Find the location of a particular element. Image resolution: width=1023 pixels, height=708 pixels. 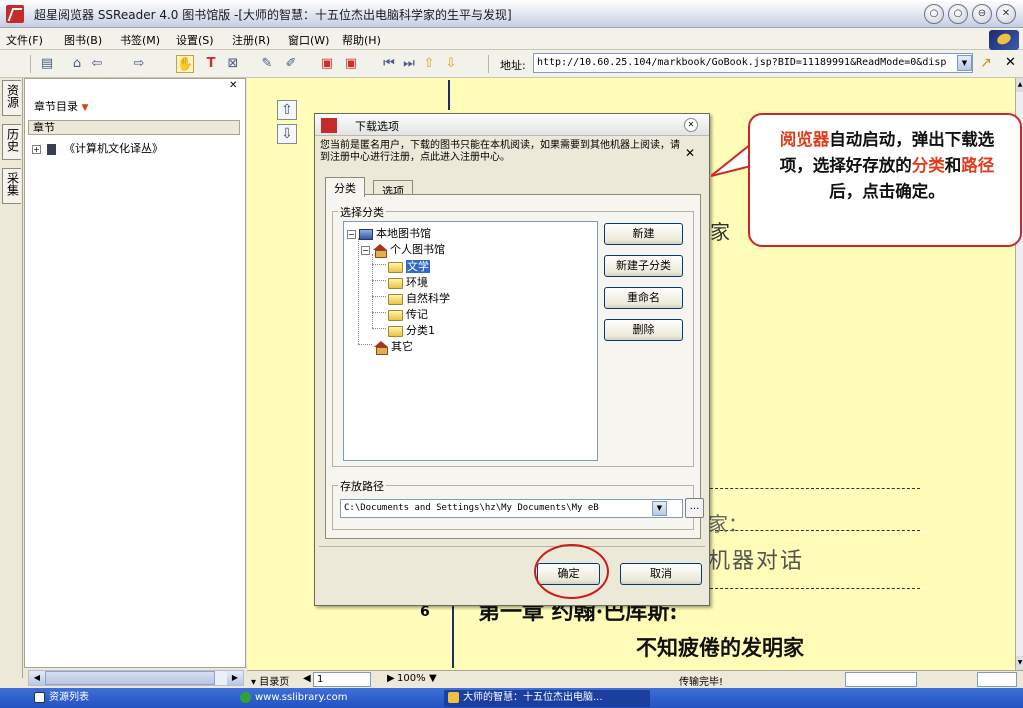

book-page-number: 6 is located at coordinates (425, 612).